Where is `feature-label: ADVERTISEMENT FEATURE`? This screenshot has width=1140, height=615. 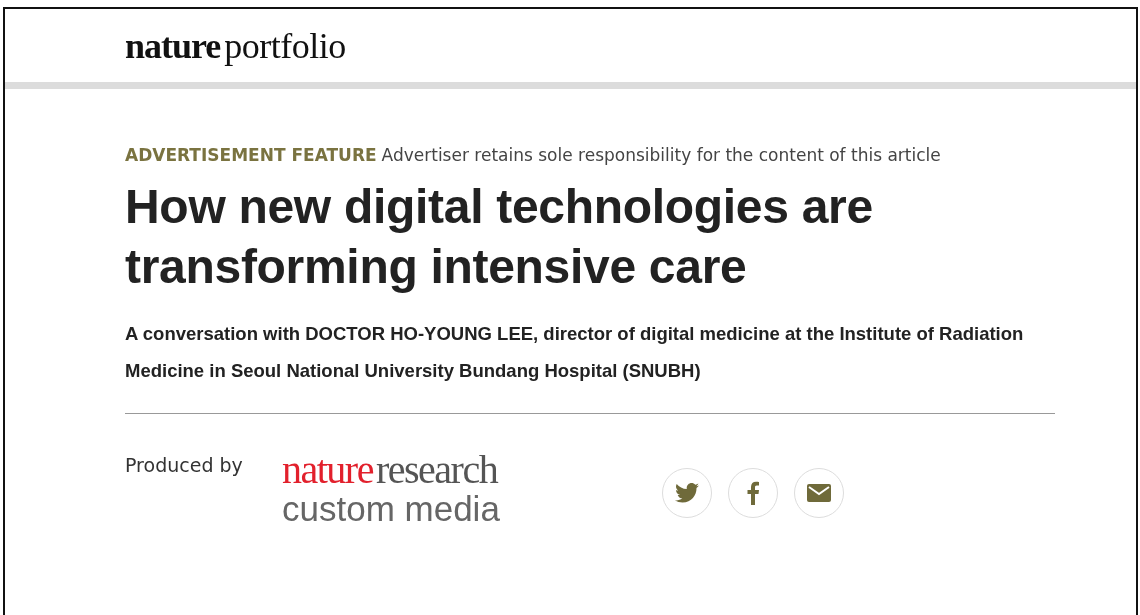
feature-label: ADVERTISEMENT FEATURE is located at coordinates (251, 155).